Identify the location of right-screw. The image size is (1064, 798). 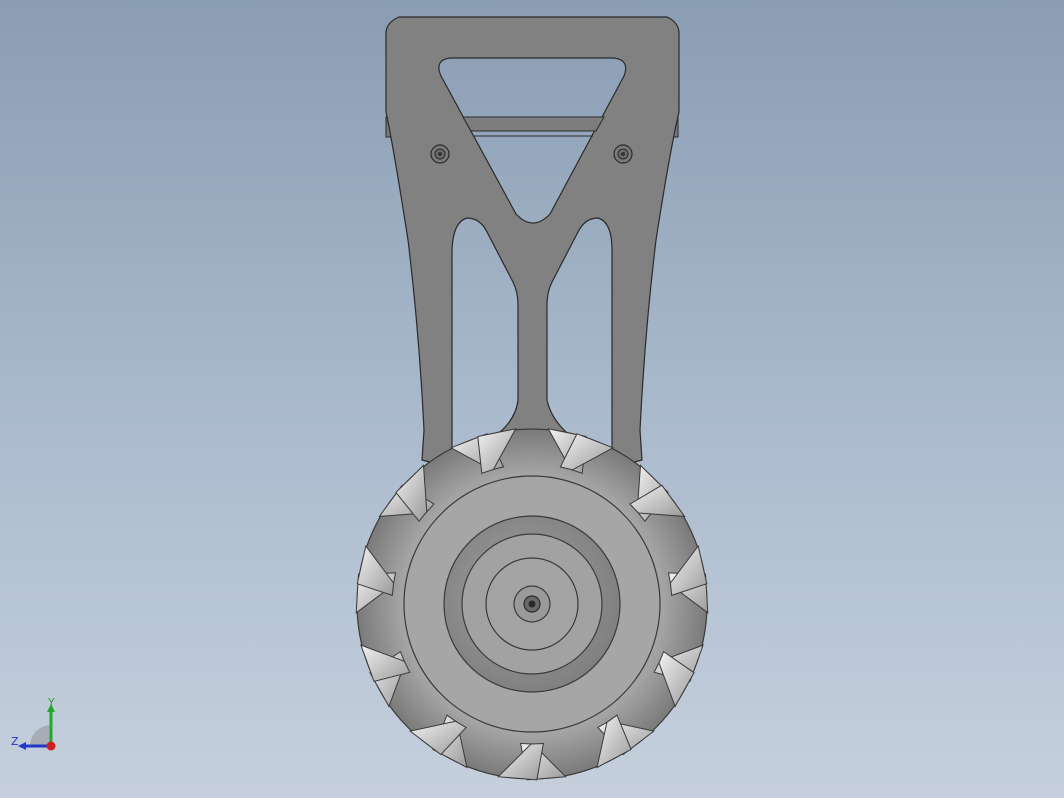
(623, 154).